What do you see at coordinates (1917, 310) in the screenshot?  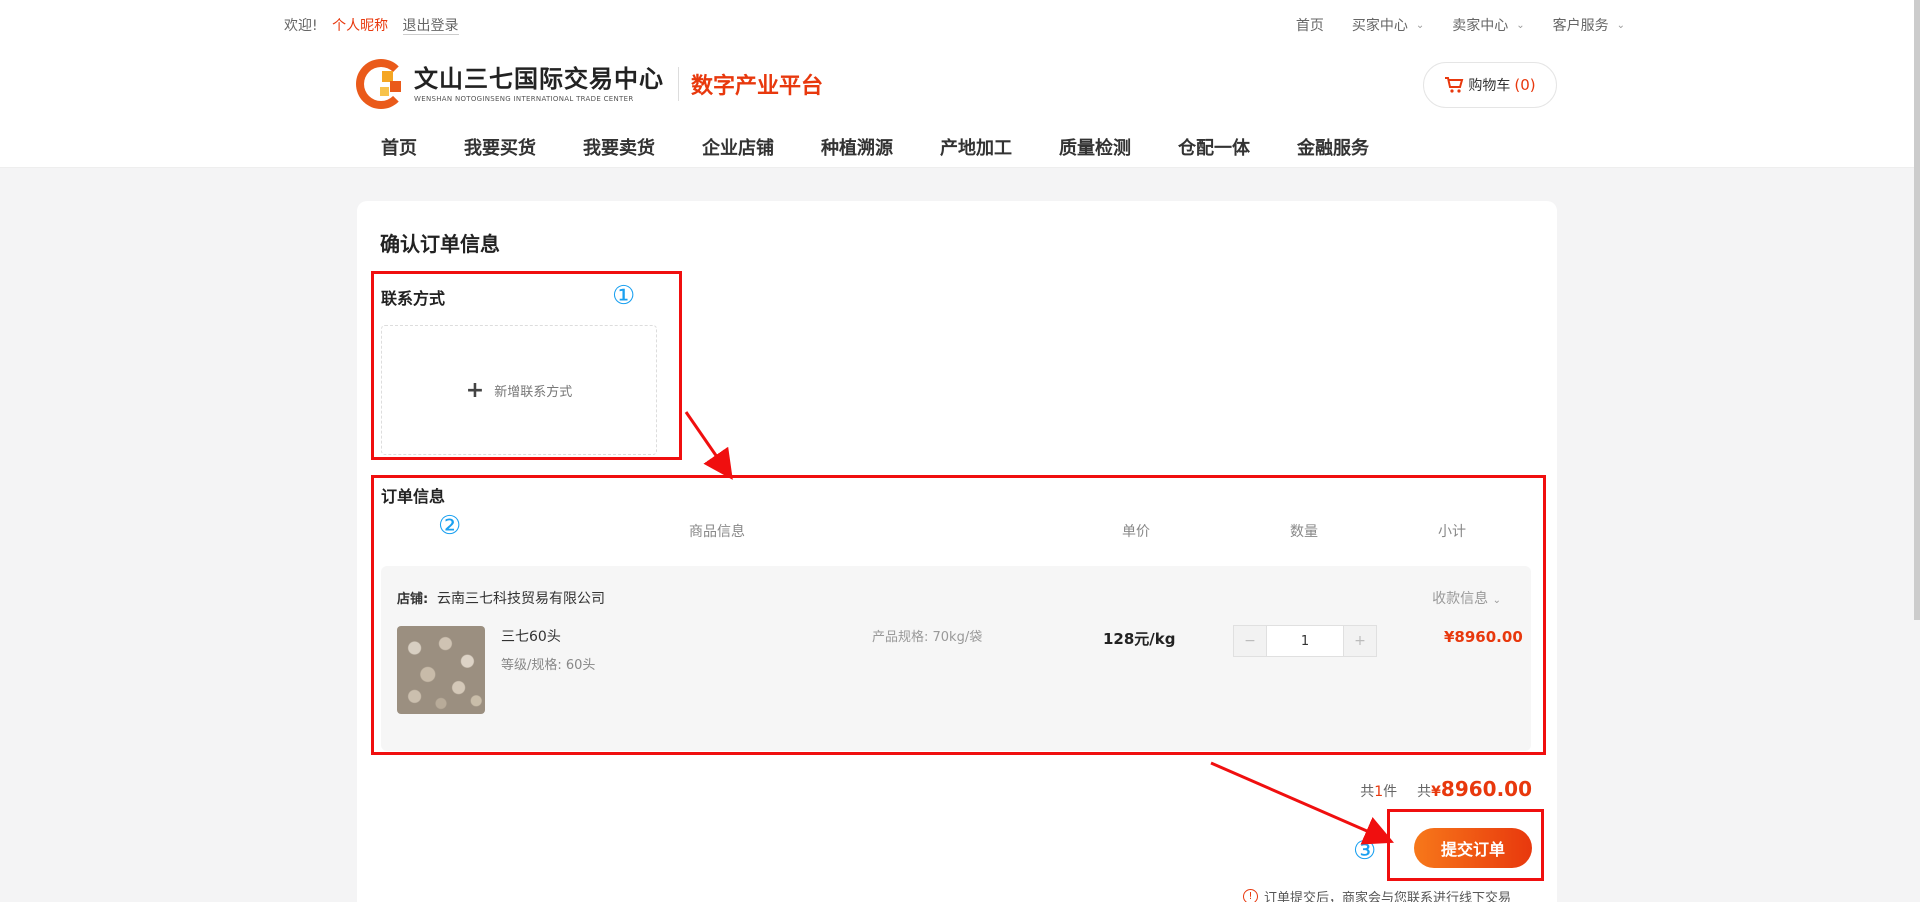 I see `page-scrollbar` at bounding box center [1917, 310].